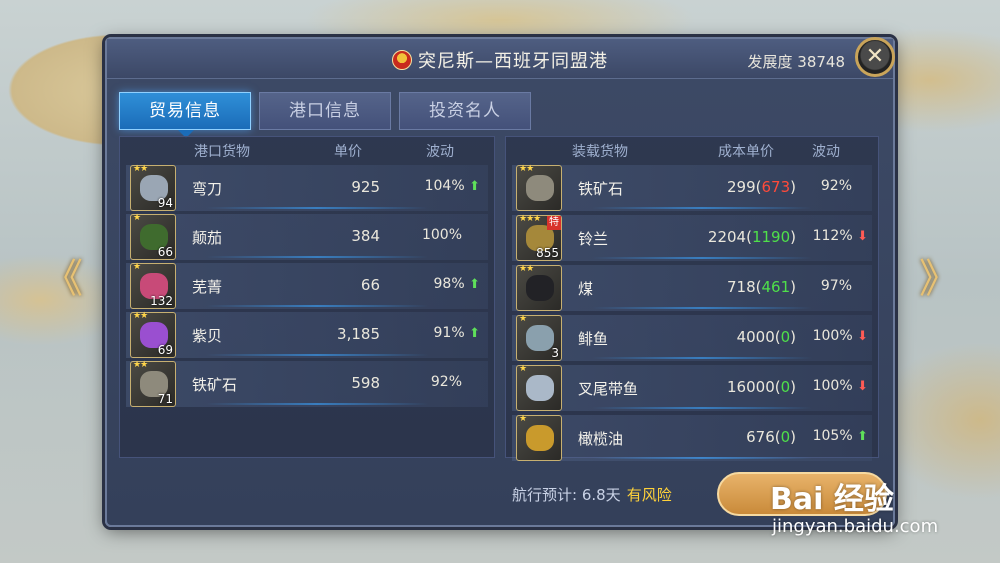 This screenshot has width=1000, height=563. I want to click on goods-slot: ★ 66, so click(153, 236).